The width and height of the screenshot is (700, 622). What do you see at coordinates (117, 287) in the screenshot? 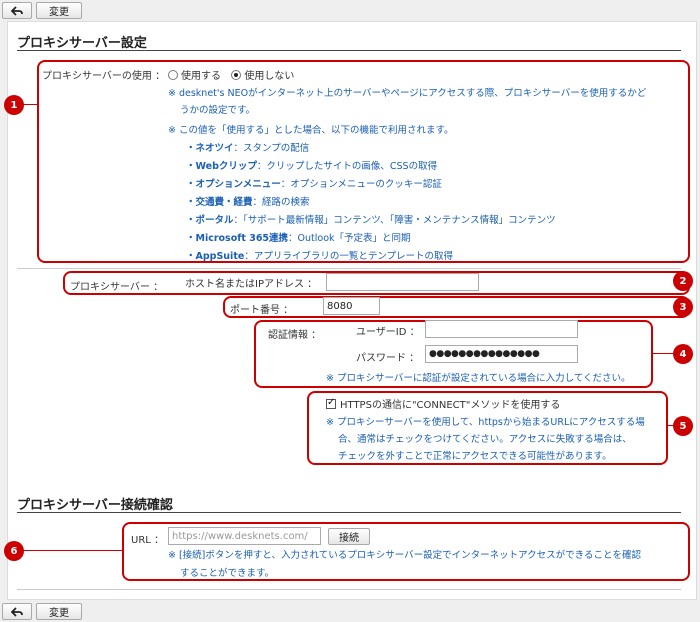
I see `proxy-server-label: プロキシサーバー ：` at bounding box center [117, 287].